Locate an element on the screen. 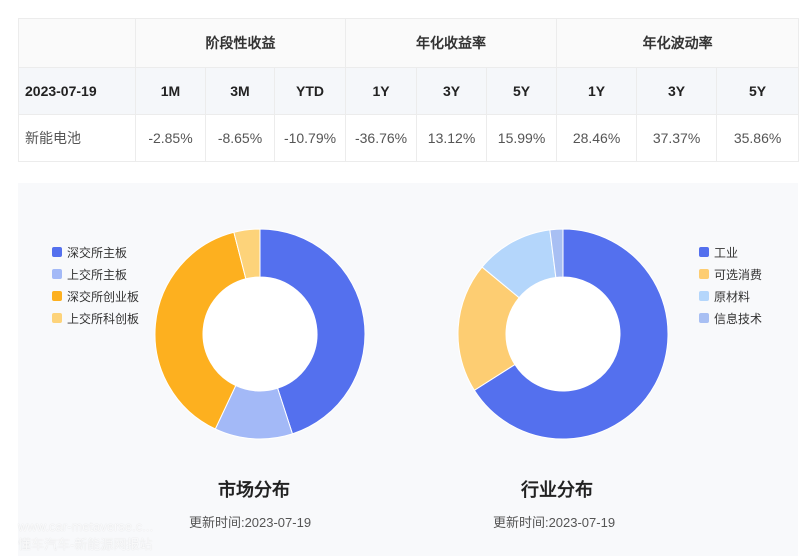 This screenshot has width=812, height=556. period-header: 3M is located at coordinates (240, 91).